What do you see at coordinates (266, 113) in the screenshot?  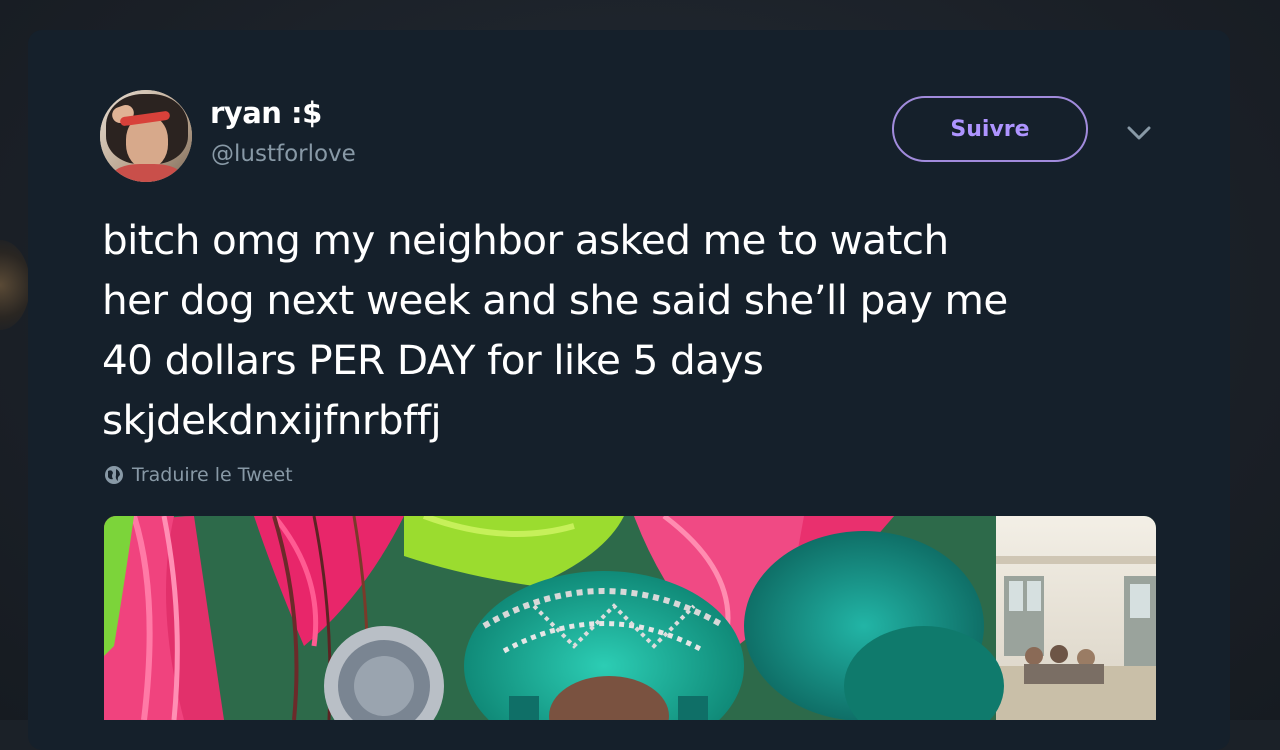 I see `author-display-name: ryan :$` at bounding box center [266, 113].